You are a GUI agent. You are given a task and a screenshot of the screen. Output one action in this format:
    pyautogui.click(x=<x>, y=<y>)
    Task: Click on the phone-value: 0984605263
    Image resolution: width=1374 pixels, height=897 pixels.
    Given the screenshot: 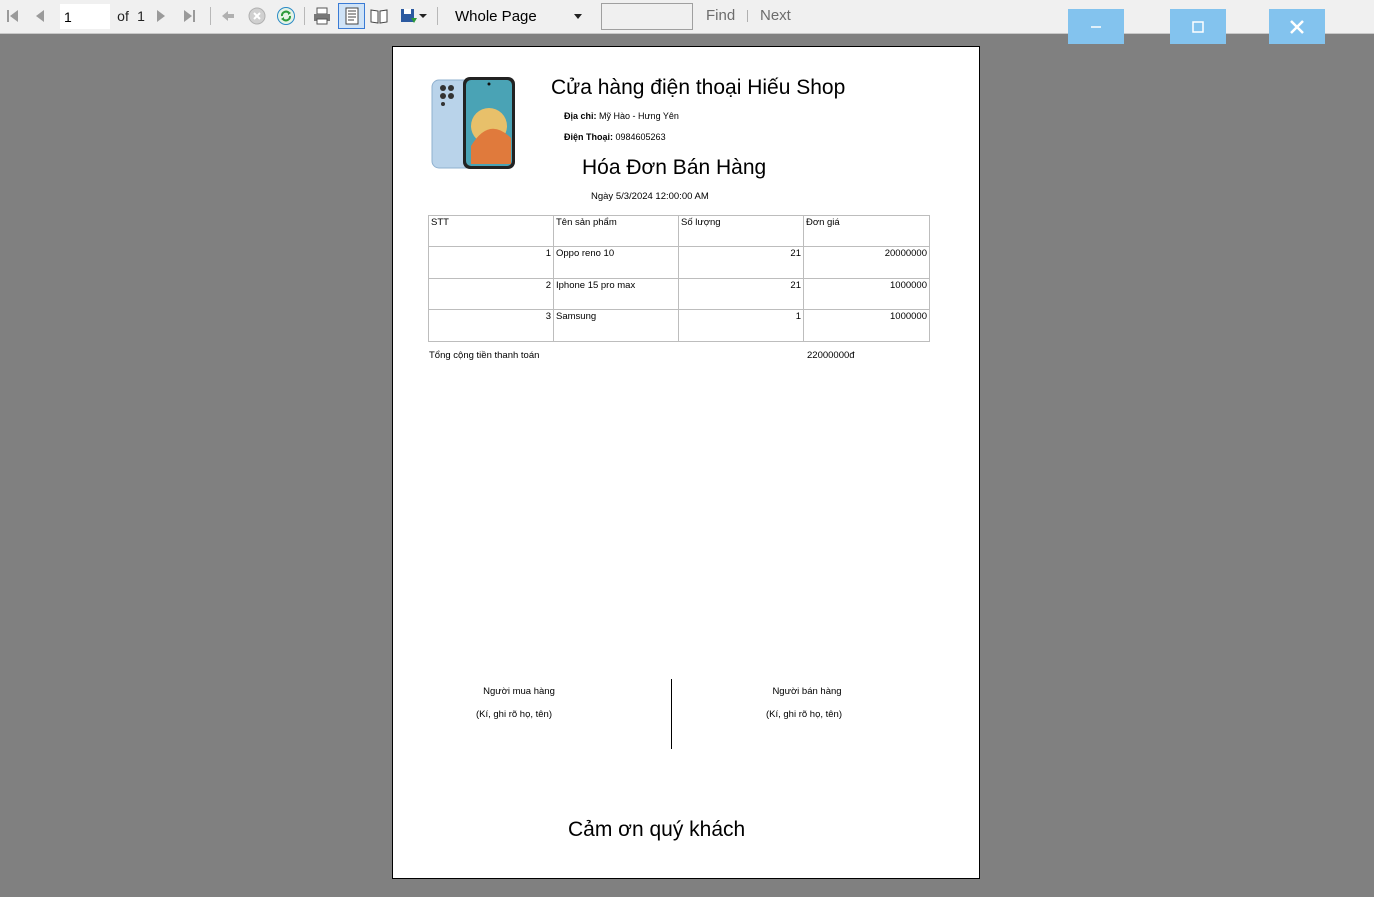 What is the action you would take?
    pyautogui.click(x=640, y=137)
    